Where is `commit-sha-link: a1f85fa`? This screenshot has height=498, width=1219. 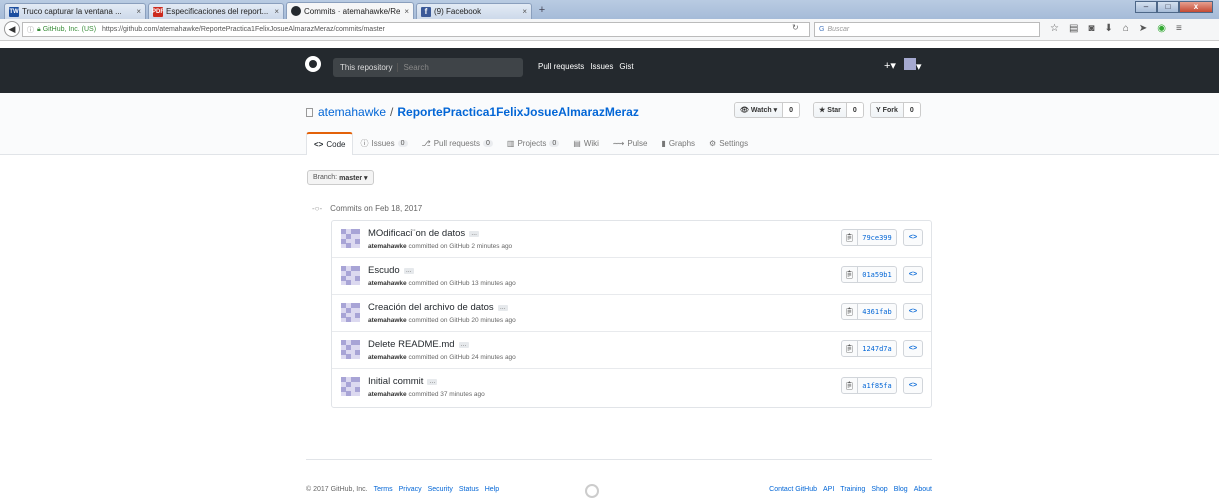
commit-sha-link: a1f85fa is located at coordinates (877, 385).